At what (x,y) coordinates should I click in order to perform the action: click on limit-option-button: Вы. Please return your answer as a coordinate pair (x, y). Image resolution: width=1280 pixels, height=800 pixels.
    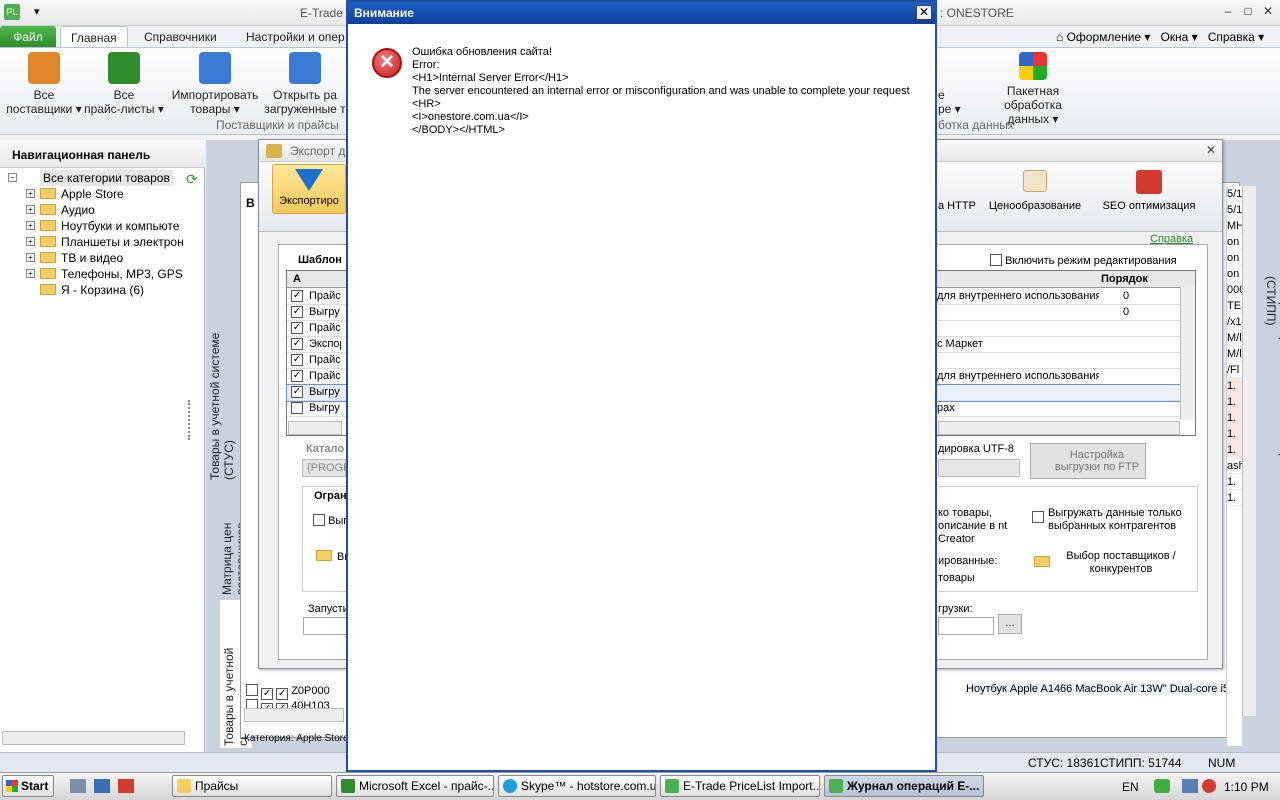
    Looking at the image, I should click on (331, 556).